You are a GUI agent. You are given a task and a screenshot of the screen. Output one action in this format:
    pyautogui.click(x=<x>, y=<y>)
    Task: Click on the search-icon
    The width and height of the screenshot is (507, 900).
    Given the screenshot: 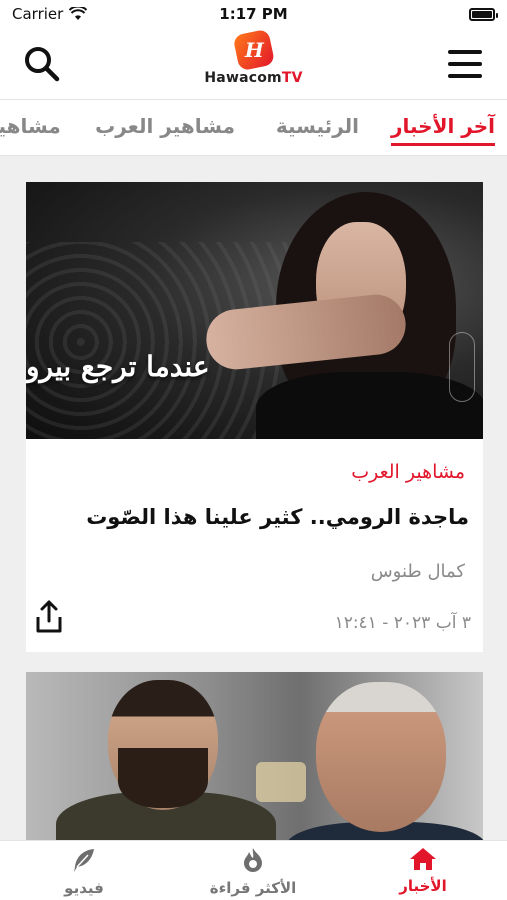 What is the action you would take?
    pyautogui.click(x=42, y=64)
    